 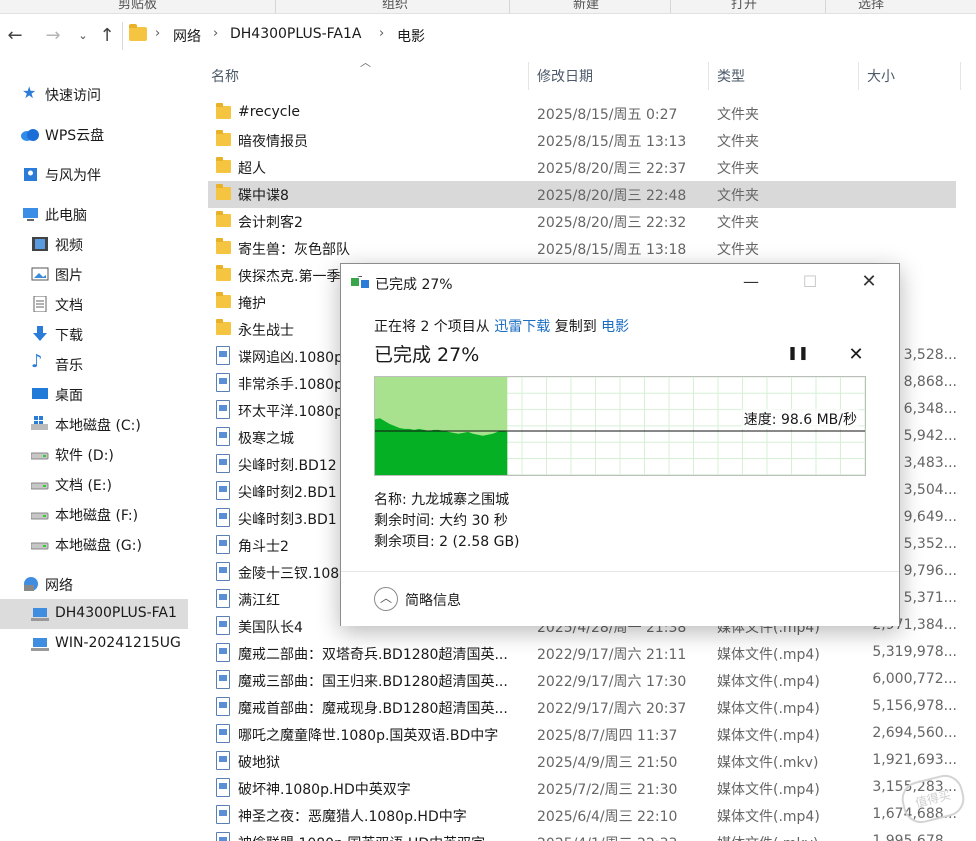 What do you see at coordinates (94, 424) in the screenshot?
I see `sidebar-item-drive-c: 本地磁盘 (C:)` at bounding box center [94, 424].